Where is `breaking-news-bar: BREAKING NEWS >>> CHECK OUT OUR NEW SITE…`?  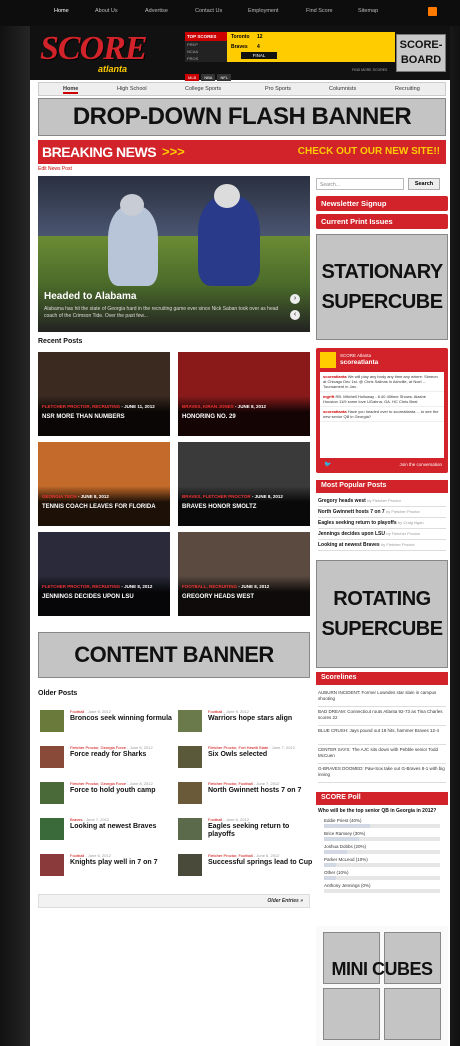 breaking-news-bar: BREAKING NEWS >>> CHECK OUT OUR NEW SITE… is located at coordinates (242, 152).